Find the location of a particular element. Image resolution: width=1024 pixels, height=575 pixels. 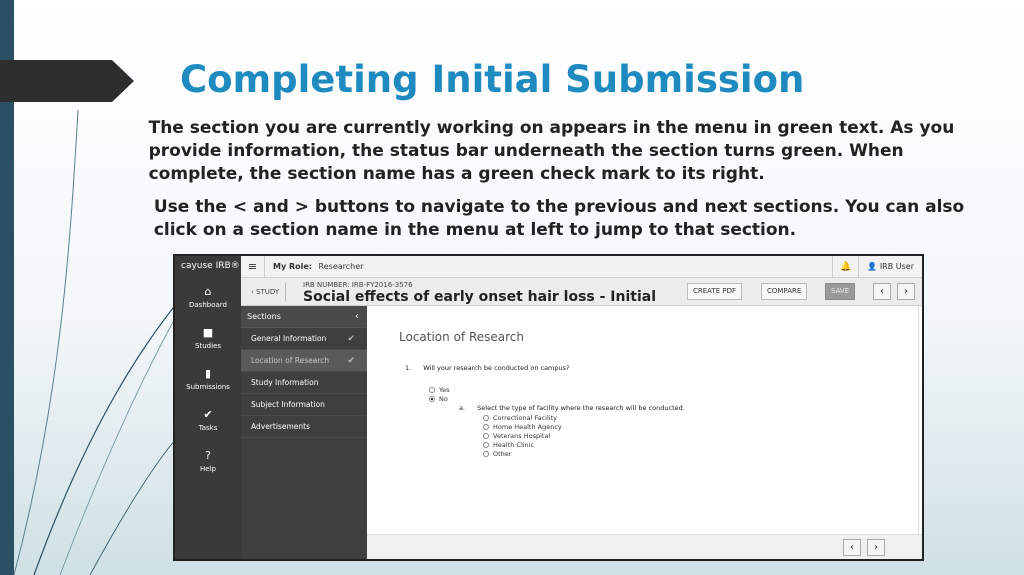

section-label: Subject Information is located at coordinates (288, 404).